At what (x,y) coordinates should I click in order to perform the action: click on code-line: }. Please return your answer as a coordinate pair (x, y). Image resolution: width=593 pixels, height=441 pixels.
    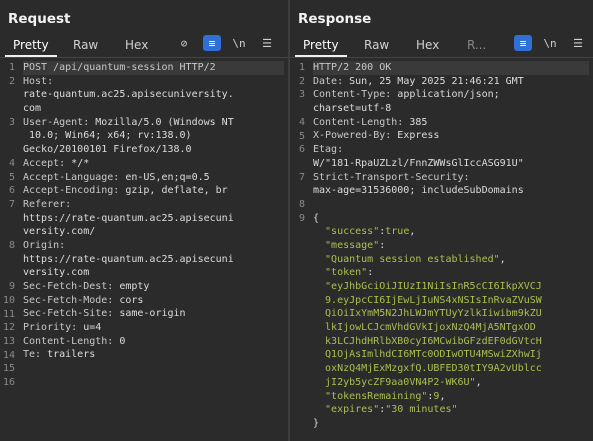
    Looking at the image, I should click on (451, 424).